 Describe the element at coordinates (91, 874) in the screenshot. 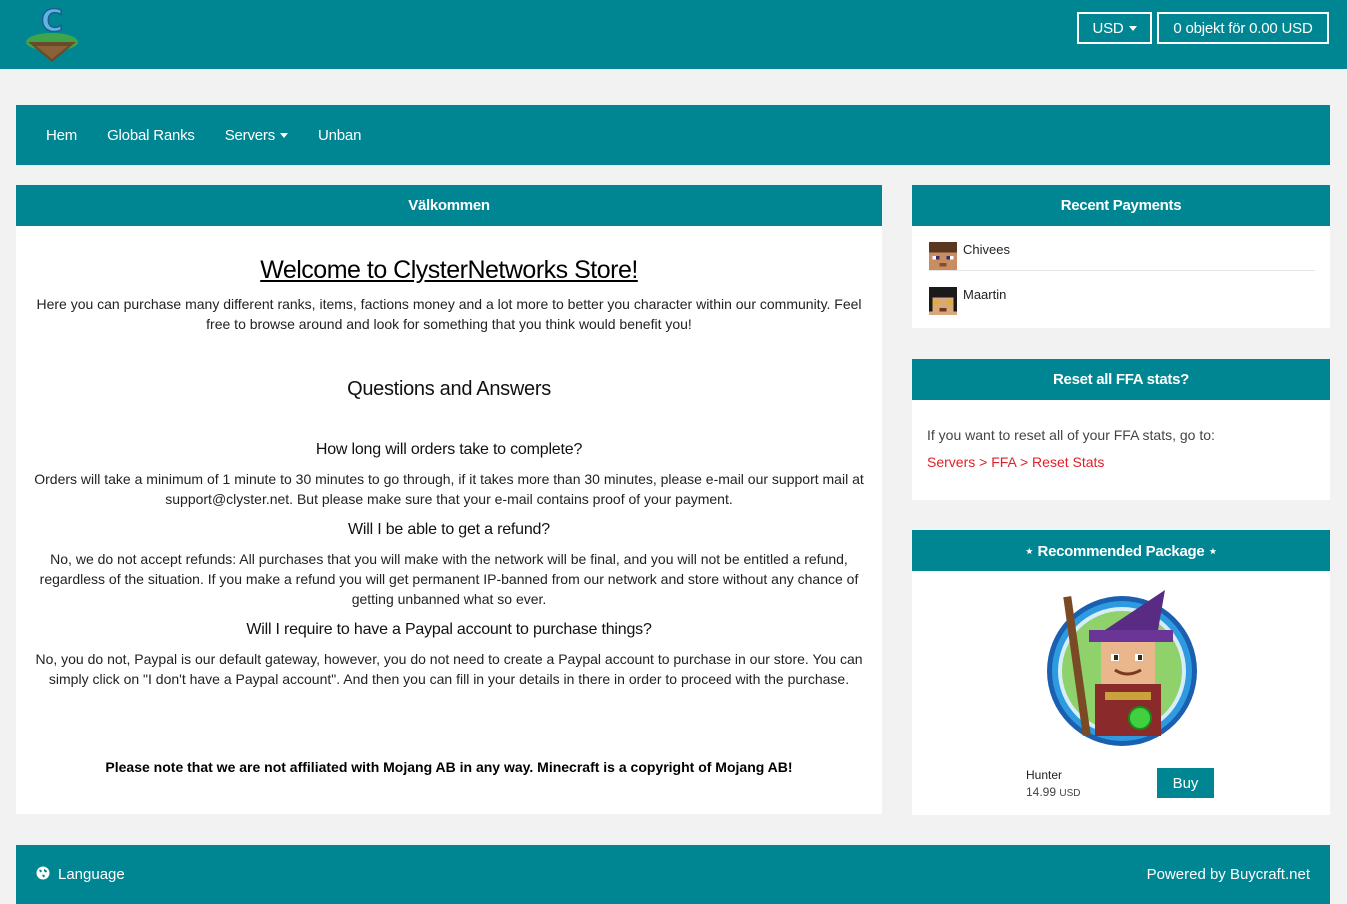

I see `language-label: Language` at that location.